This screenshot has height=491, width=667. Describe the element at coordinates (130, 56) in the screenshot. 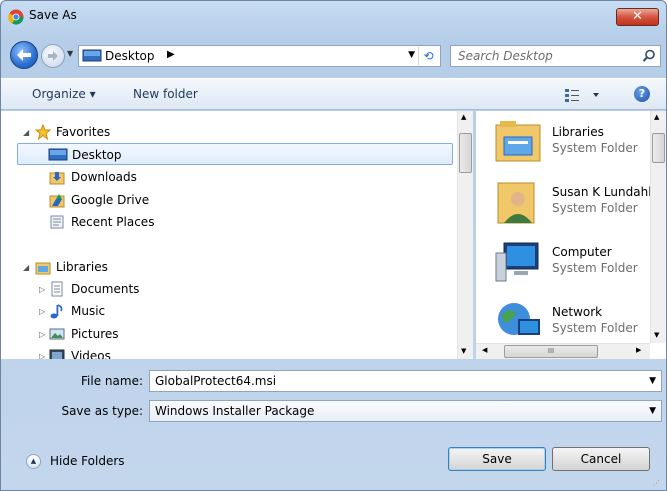

I see `address-location: Desktop` at that location.